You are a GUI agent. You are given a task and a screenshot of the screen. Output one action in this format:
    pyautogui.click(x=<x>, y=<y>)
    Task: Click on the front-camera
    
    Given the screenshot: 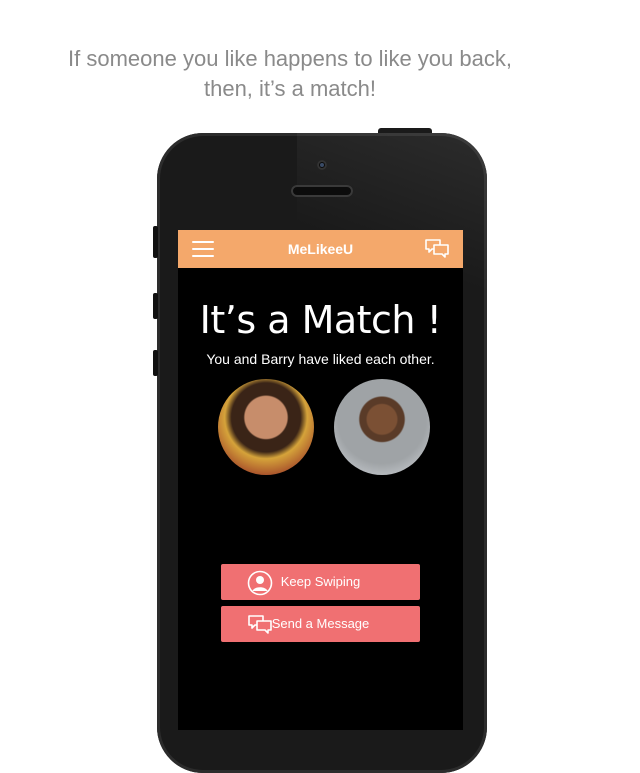 What is the action you would take?
    pyautogui.click(x=322, y=165)
    